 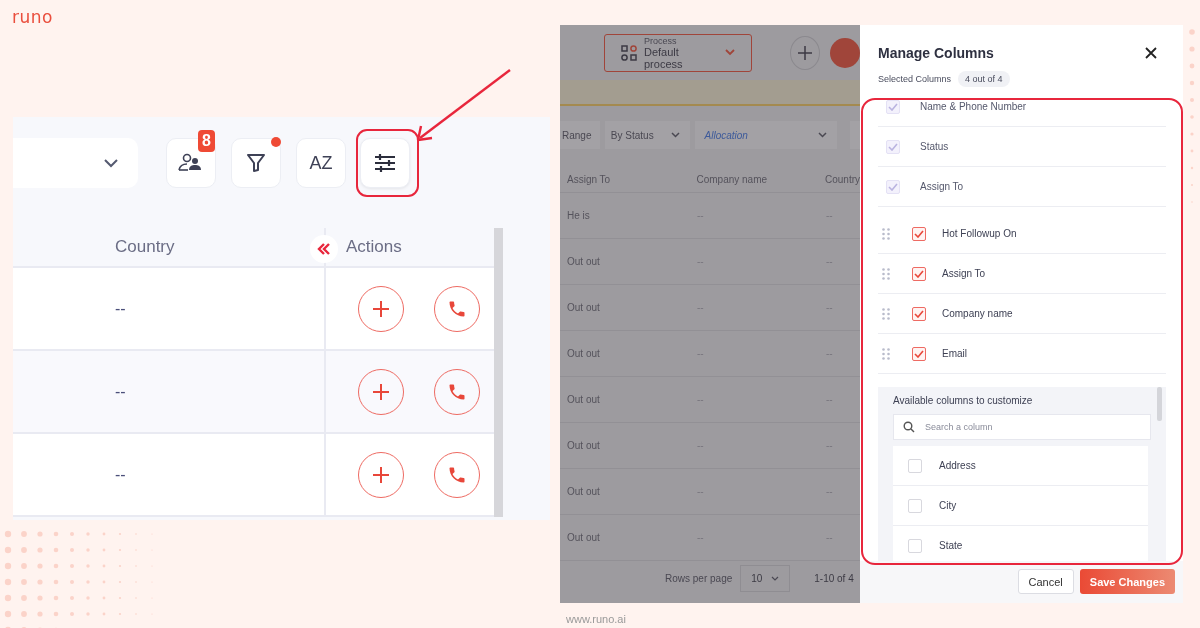 What do you see at coordinates (647, 135) in the screenshot?
I see `status-select: By Status` at bounding box center [647, 135].